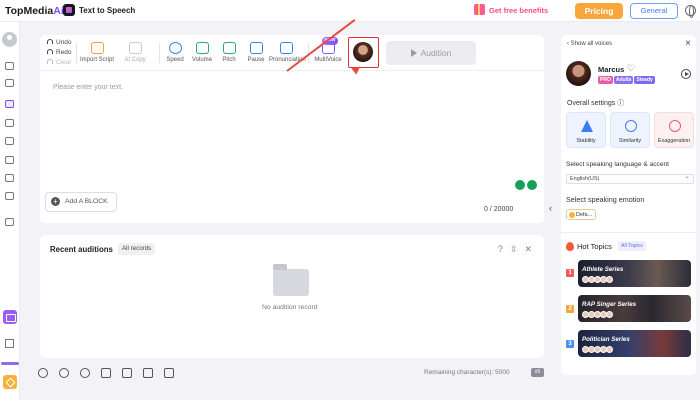  What do you see at coordinates (10, 363) in the screenshot?
I see `sidebar-progress` at bounding box center [10, 363].